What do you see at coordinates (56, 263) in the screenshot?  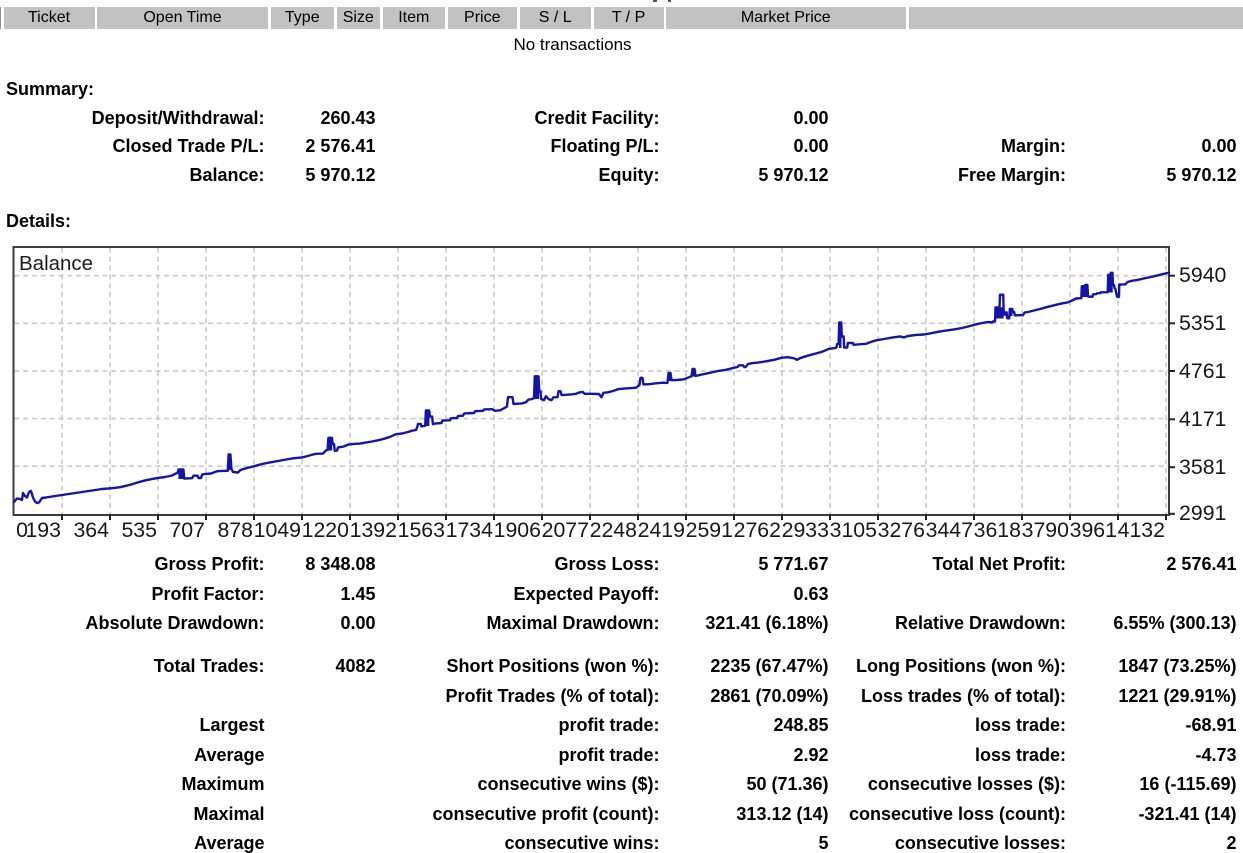 I see `svg-text: Balance` at bounding box center [56, 263].